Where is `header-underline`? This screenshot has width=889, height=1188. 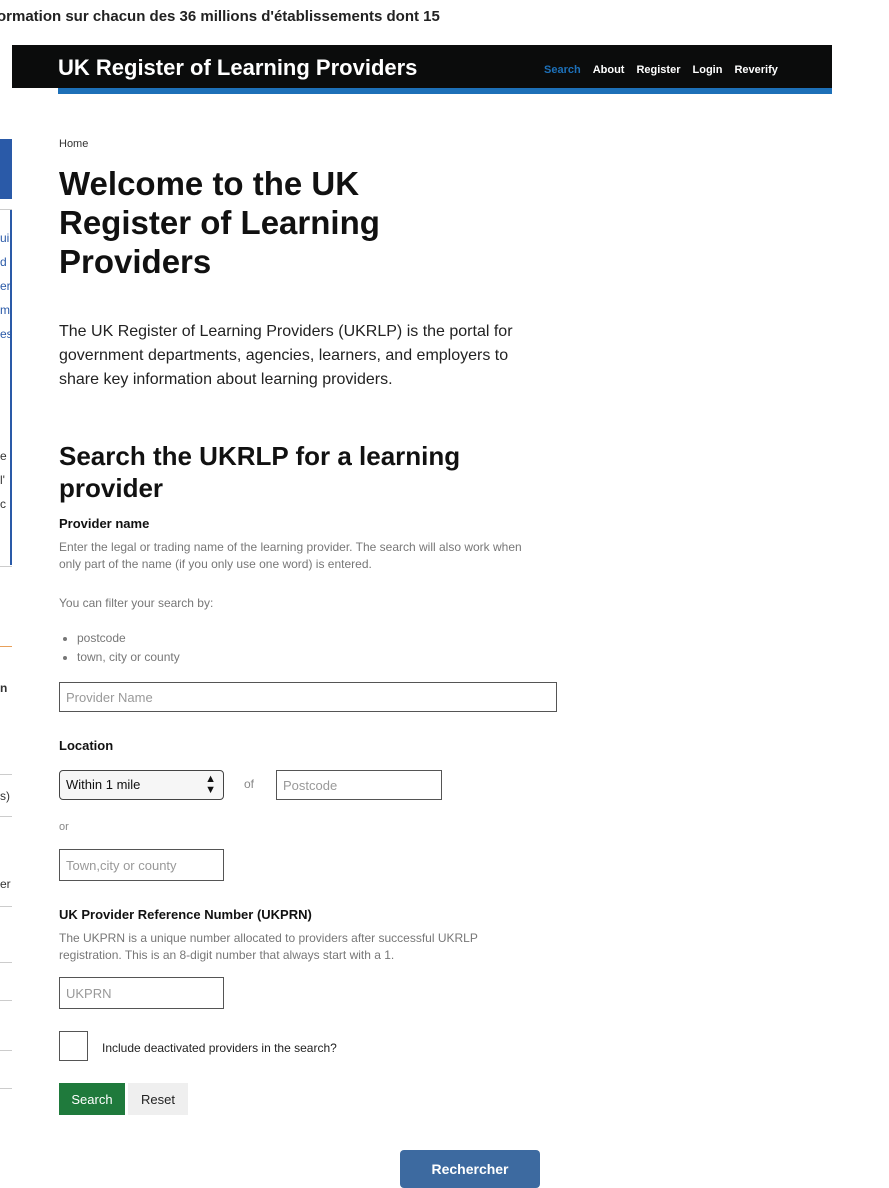 header-underline is located at coordinates (445, 91).